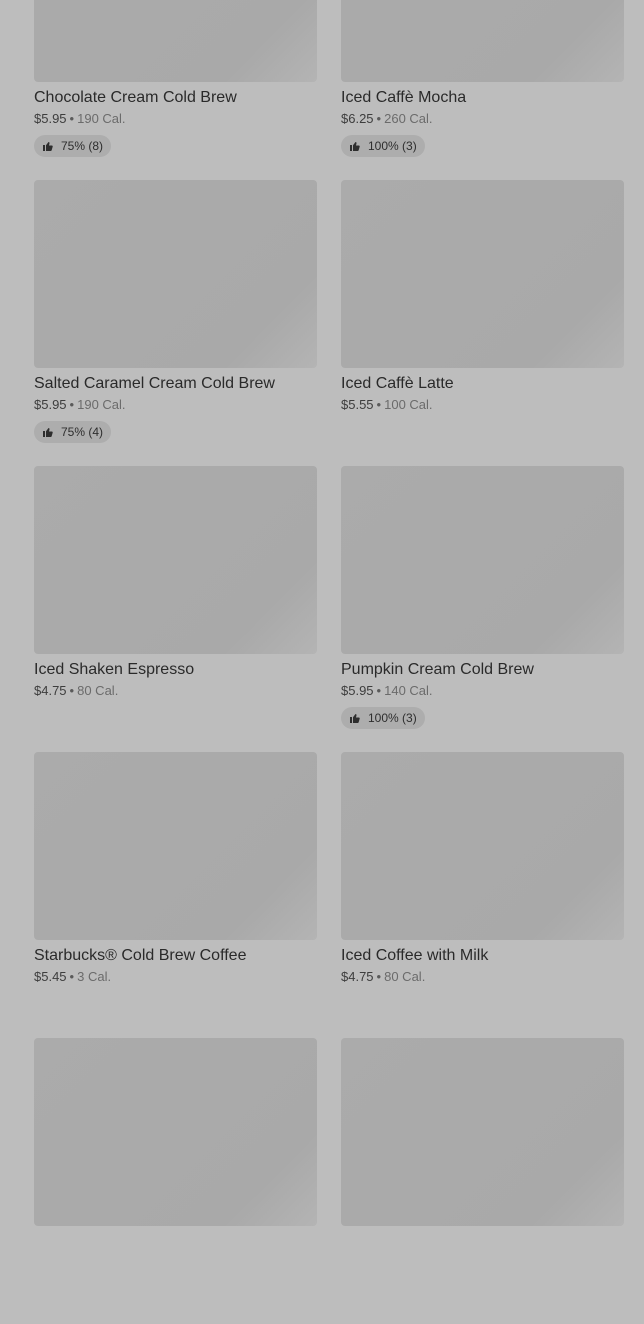 The image size is (644, 1324). What do you see at coordinates (114, 669) in the screenshot?
I see `menu-item-name: Iced Shaken Espresso` at bounding box center [114, 669].